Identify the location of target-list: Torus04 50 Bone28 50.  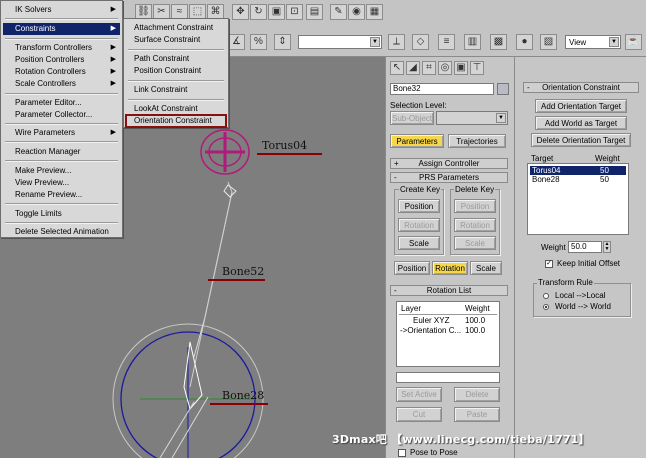
(578, 199).